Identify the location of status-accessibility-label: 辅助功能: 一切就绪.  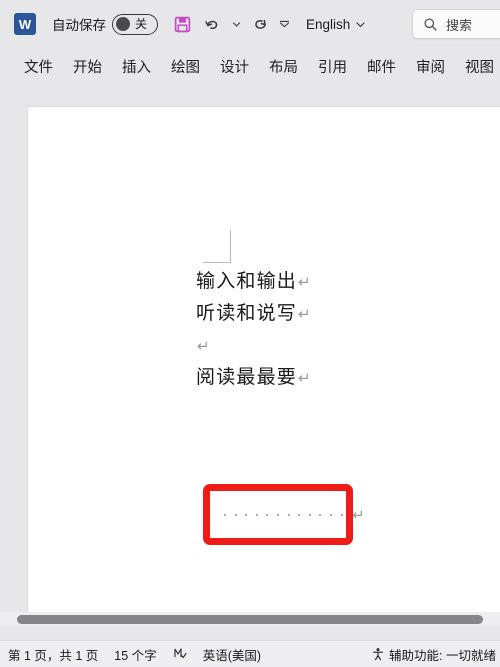
(442, 655).